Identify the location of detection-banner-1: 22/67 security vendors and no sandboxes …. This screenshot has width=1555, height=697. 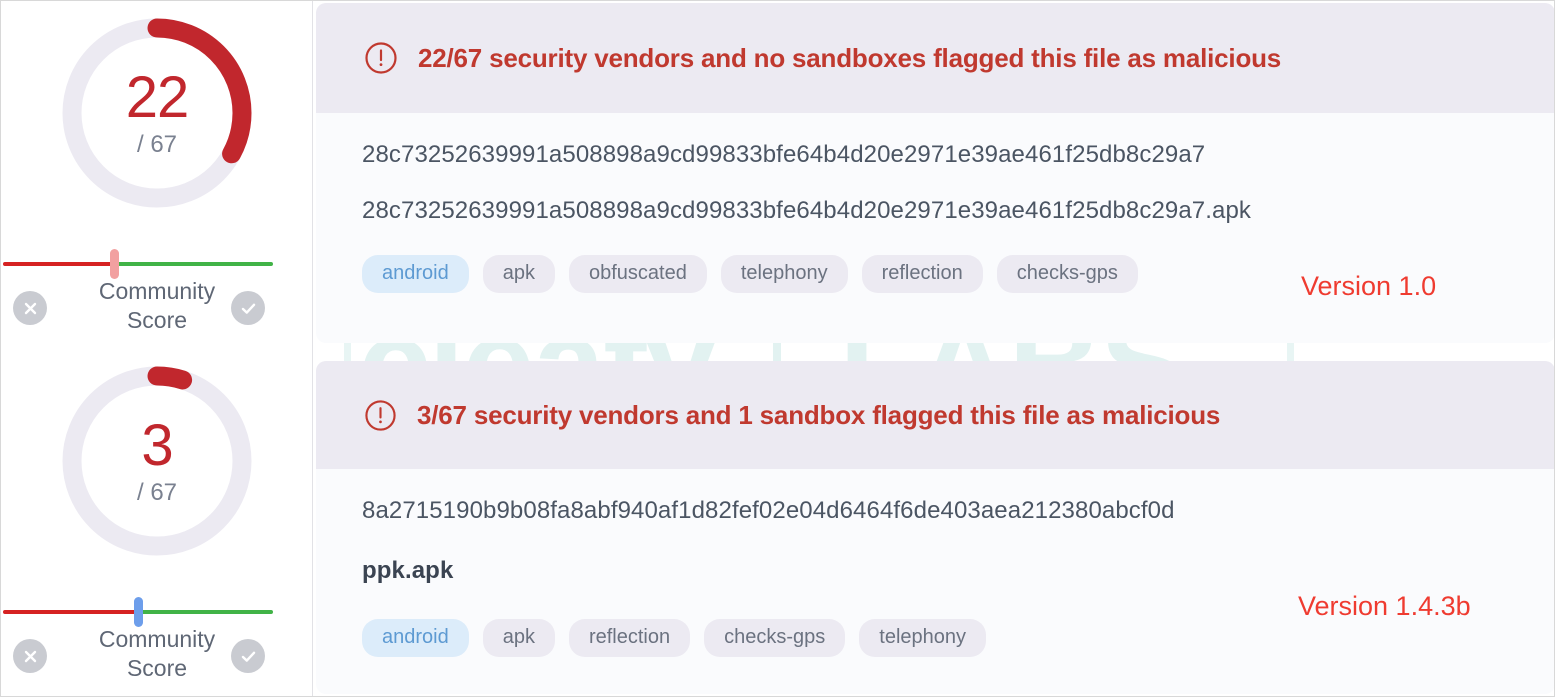
(935, 58).